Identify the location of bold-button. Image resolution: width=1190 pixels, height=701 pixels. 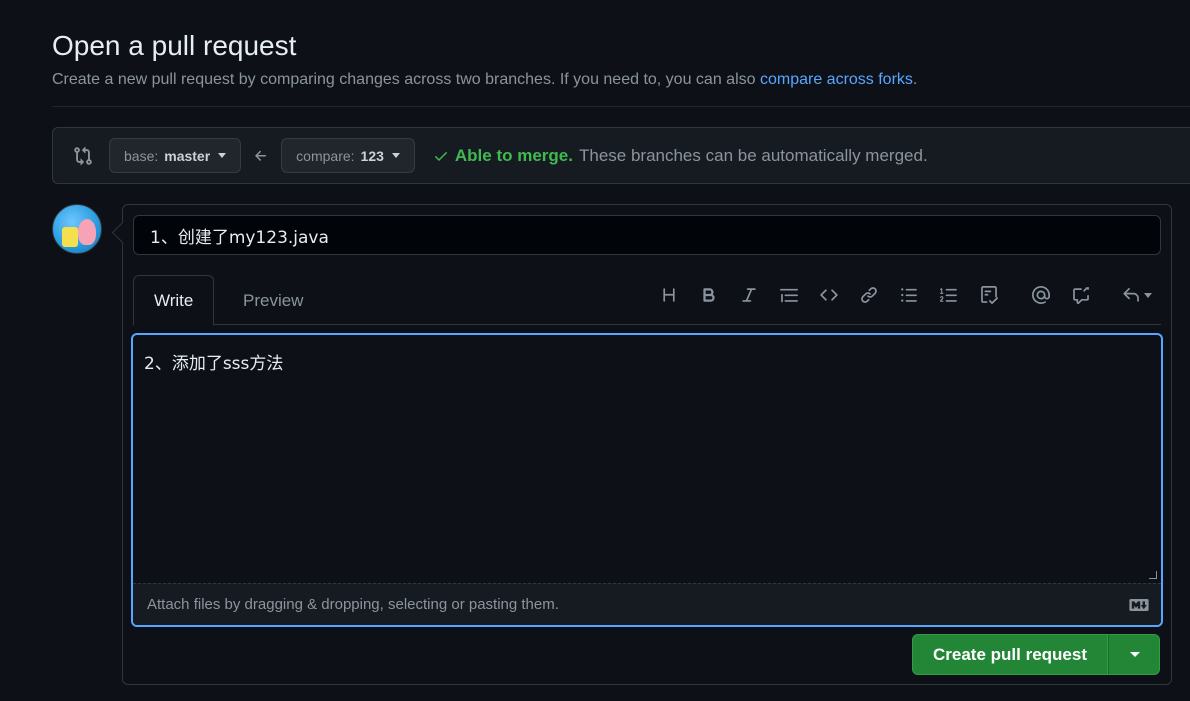
(709, 295).